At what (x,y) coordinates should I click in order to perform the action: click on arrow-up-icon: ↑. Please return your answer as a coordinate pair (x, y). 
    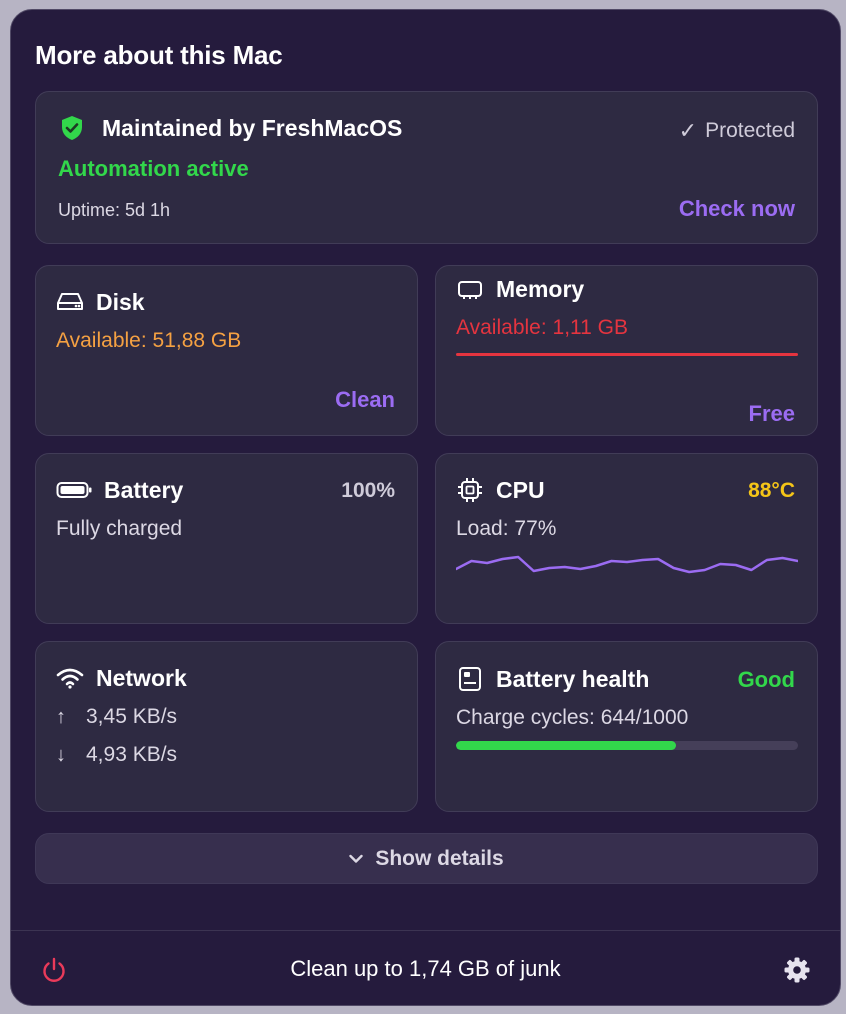
    Looking at the image, I should click on (61, 716).